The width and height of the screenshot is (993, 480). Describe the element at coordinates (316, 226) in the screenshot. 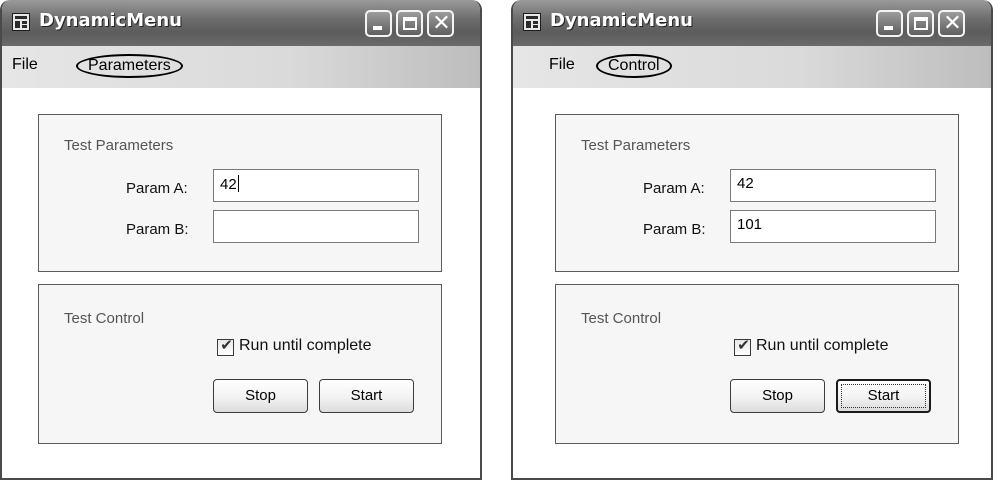

I see `param-b-input` at that location.